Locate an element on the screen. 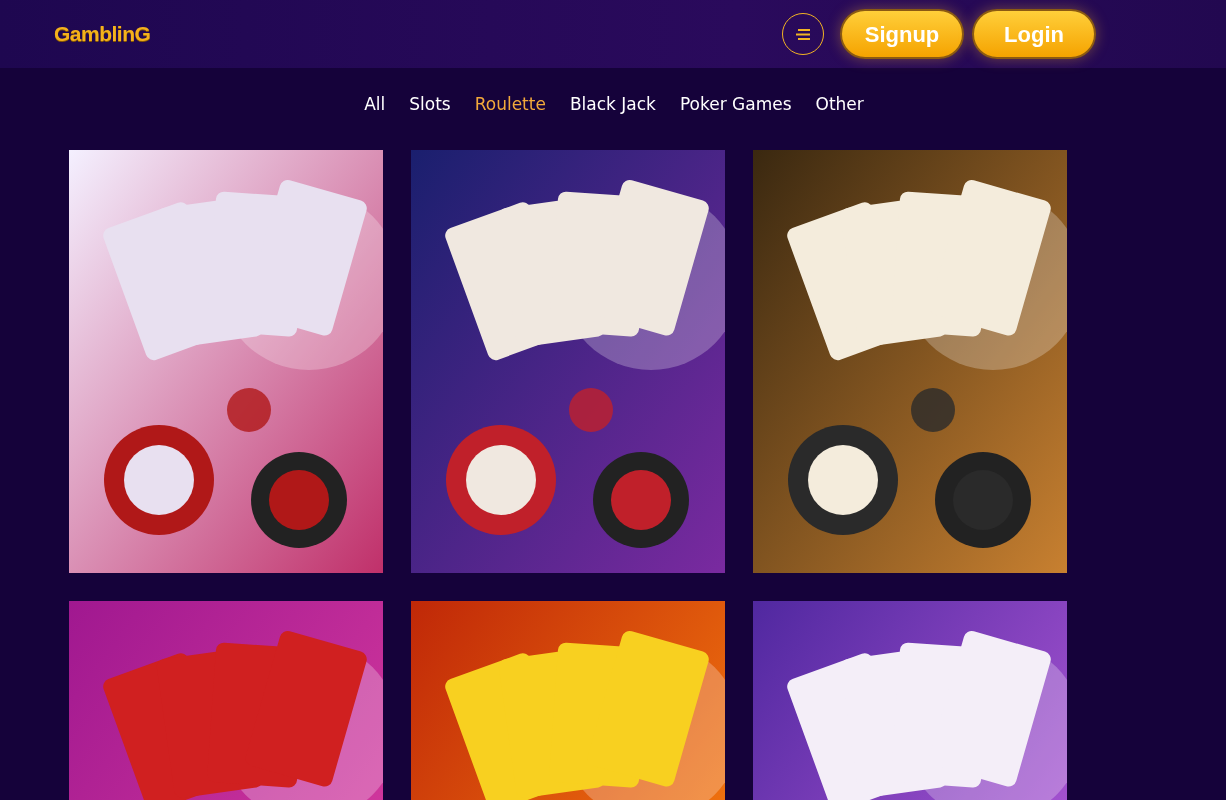 The image size is (1226, 800). filter-tab: Other is located at coordinates (839, 105).